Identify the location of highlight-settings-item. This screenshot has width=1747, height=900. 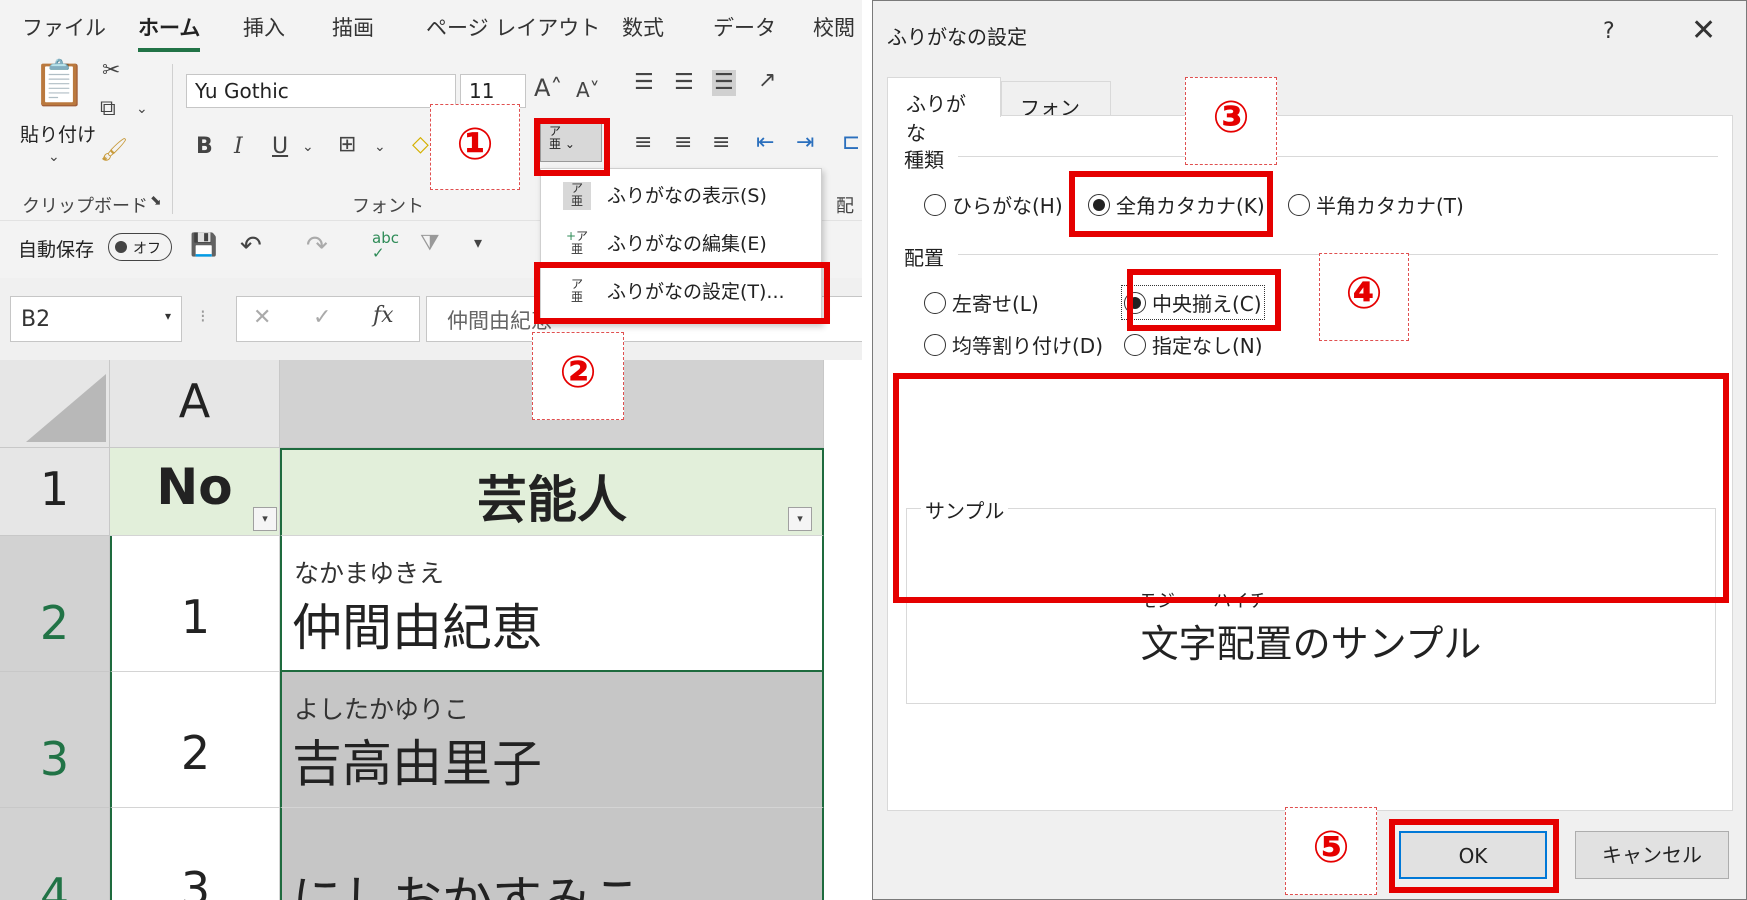
(682, 293).